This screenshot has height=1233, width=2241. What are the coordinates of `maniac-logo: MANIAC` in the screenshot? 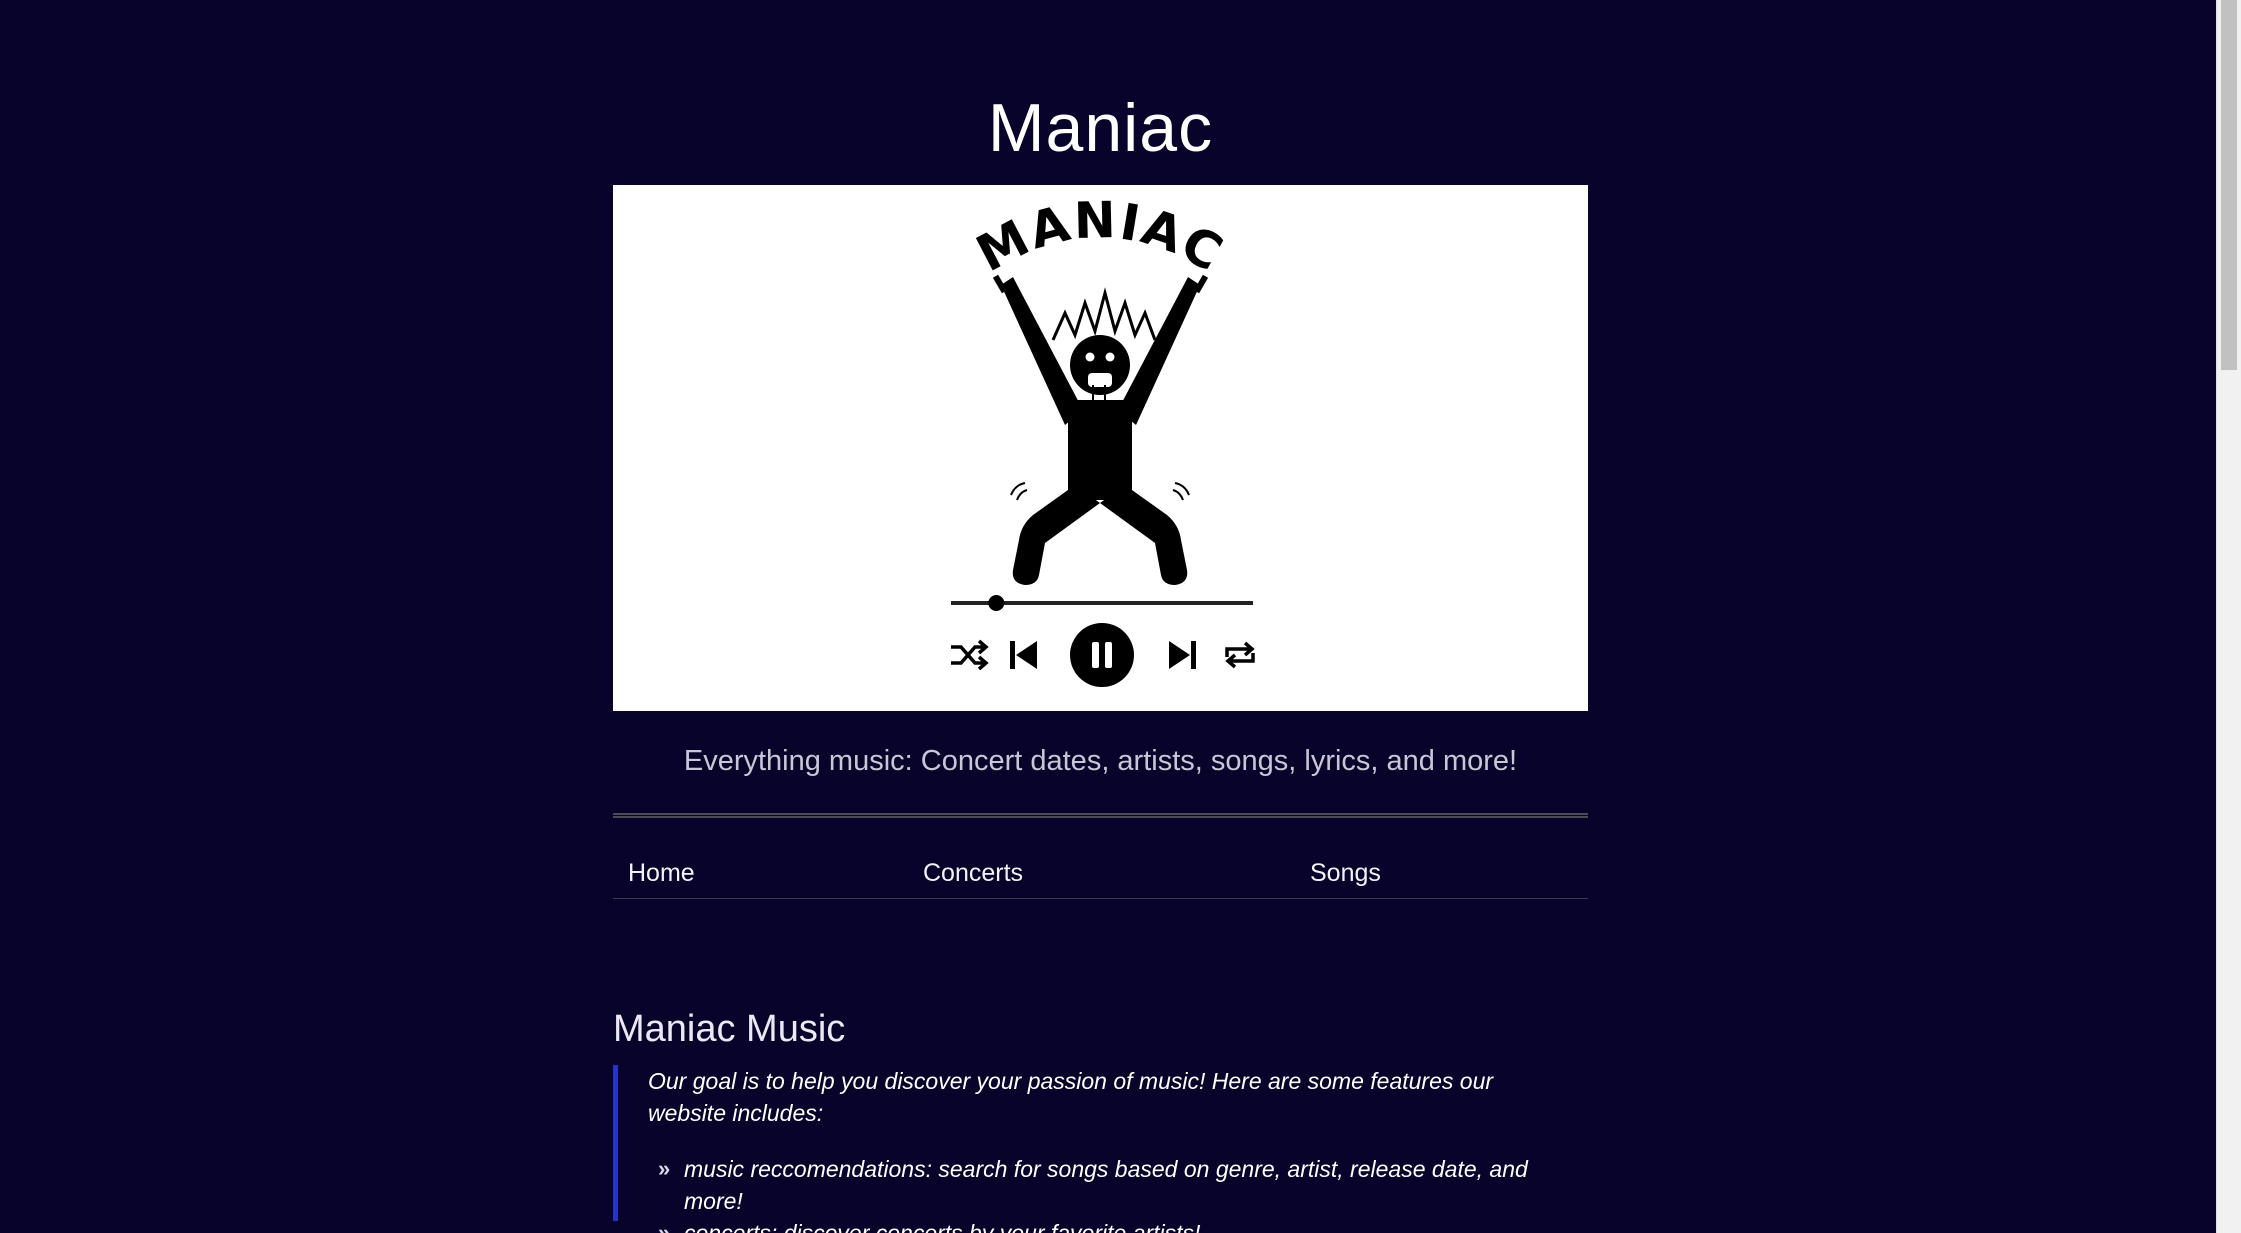 It's located at (1103, 439).